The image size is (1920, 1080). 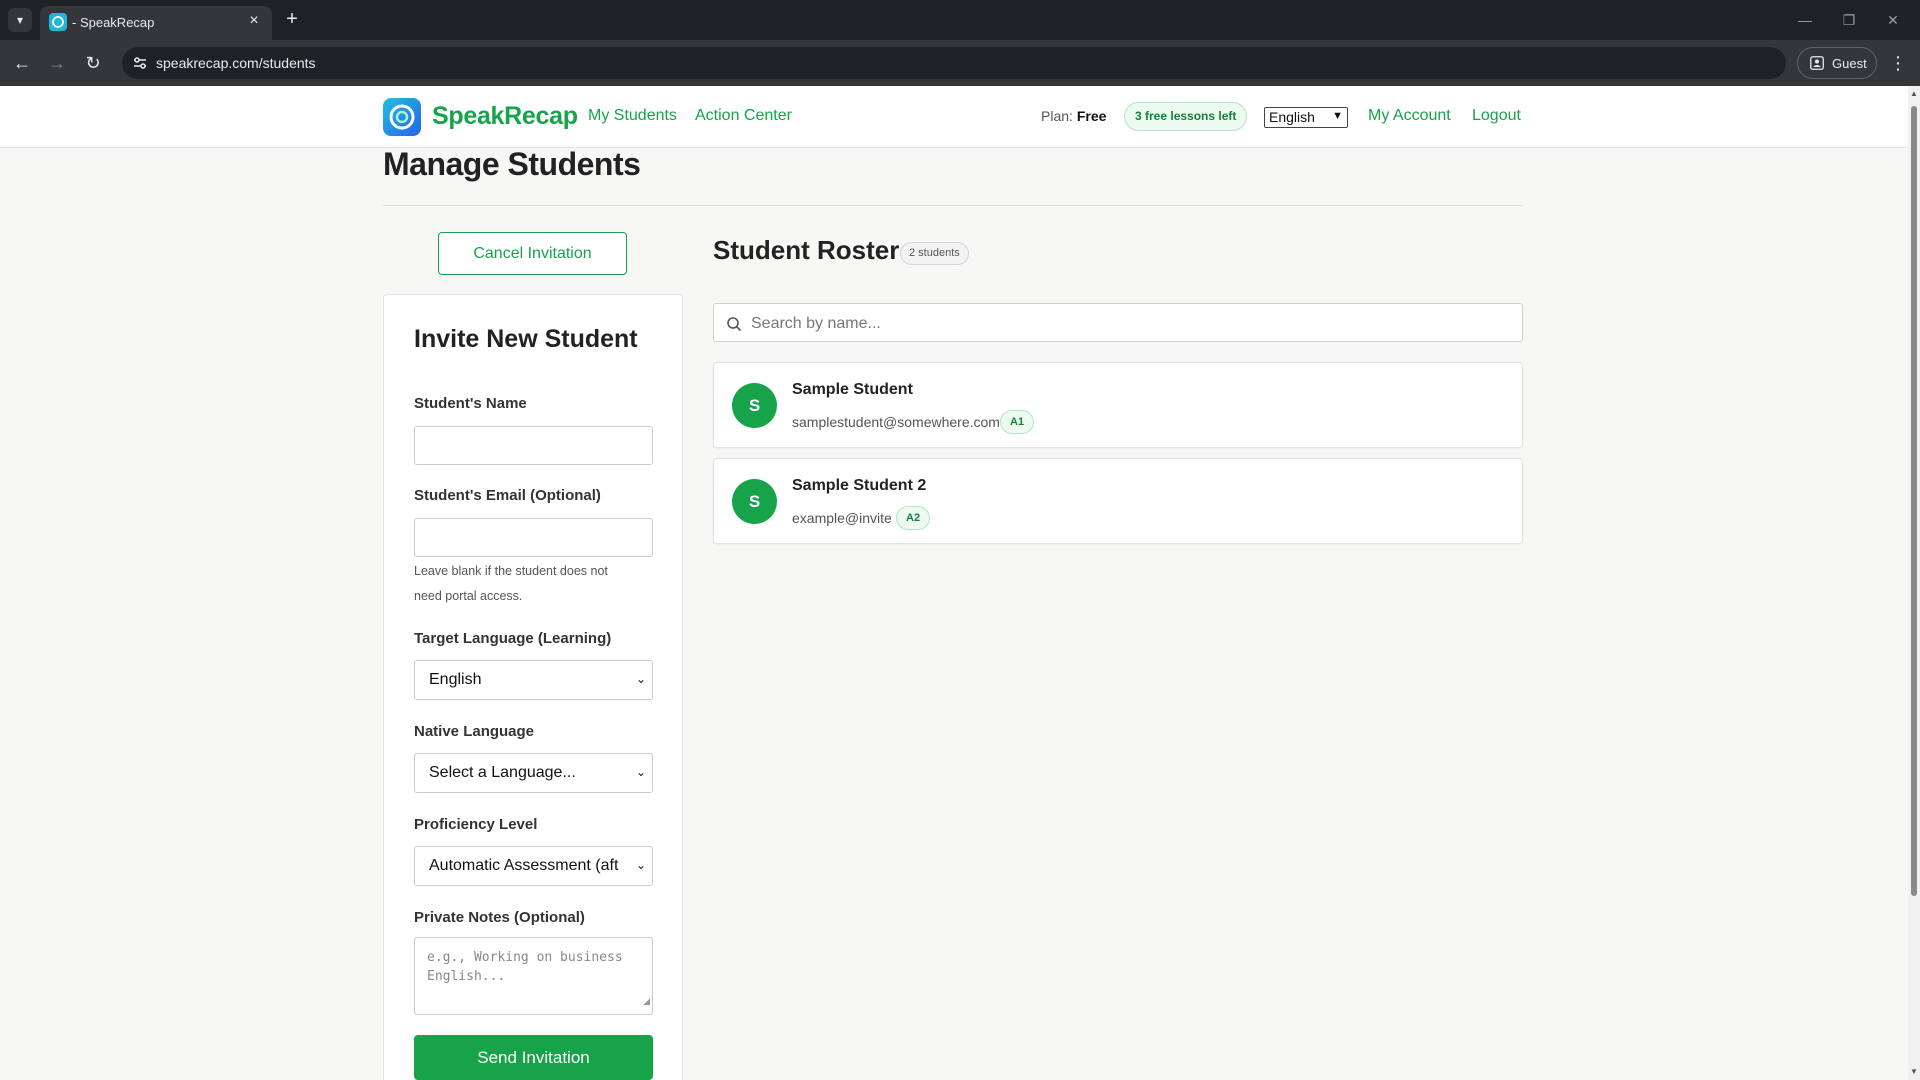 I want to click on browser-tab-bar: ▾ - SpeakRecap × + — ❐ ✕, so click(x=960, y=20).